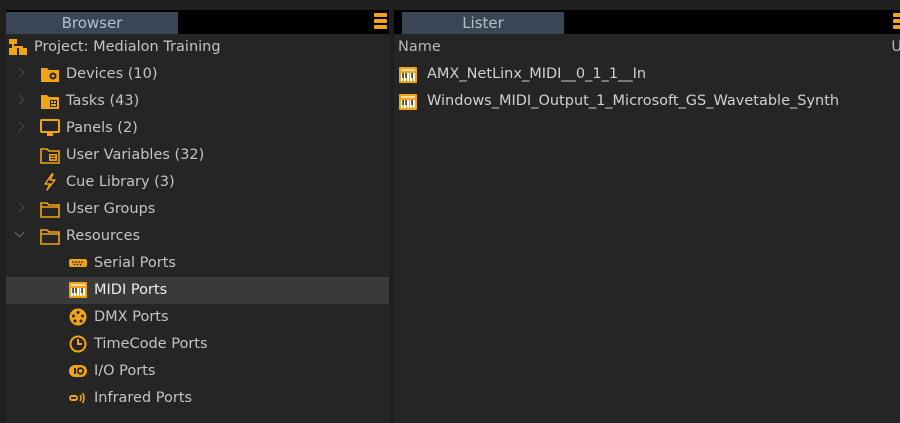 This screenshot has height=423, width=900. I want to click on variables-folder-icon, so click(50, 155).